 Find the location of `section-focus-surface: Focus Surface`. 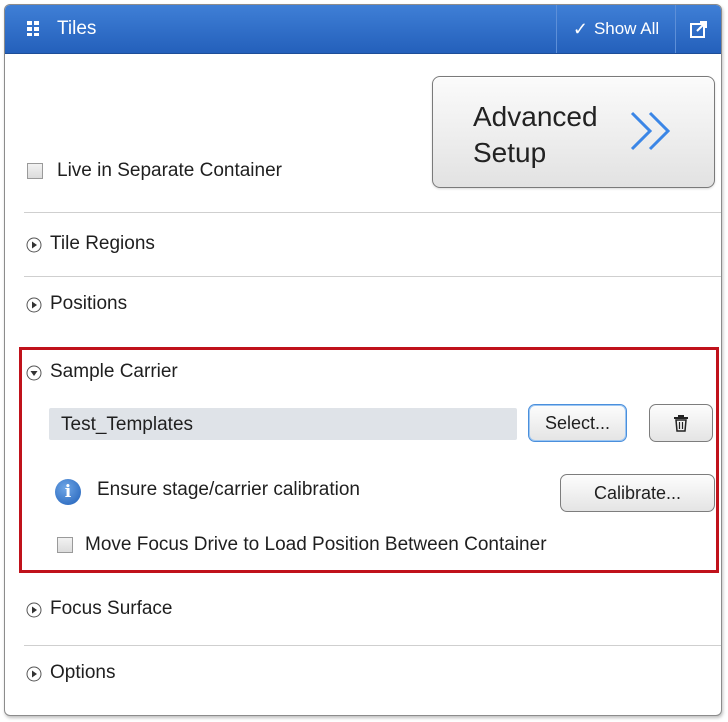

section-focus-surface: Focus Surface is located at coordinates (372, 609).